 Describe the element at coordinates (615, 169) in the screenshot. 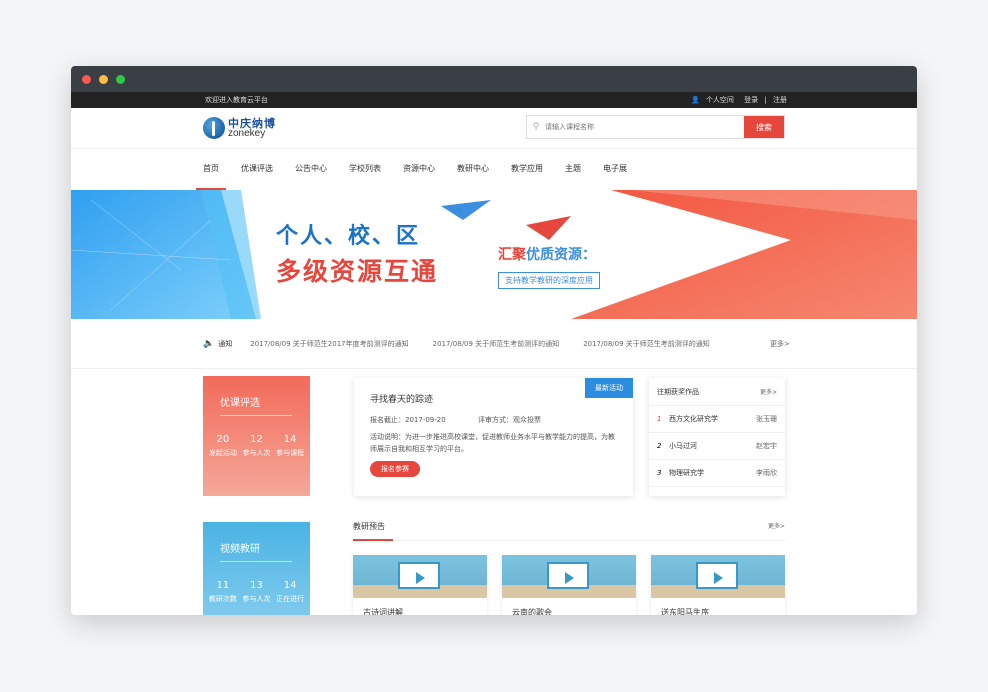

I see `nav-item-exhibition: 电子展` at that location.